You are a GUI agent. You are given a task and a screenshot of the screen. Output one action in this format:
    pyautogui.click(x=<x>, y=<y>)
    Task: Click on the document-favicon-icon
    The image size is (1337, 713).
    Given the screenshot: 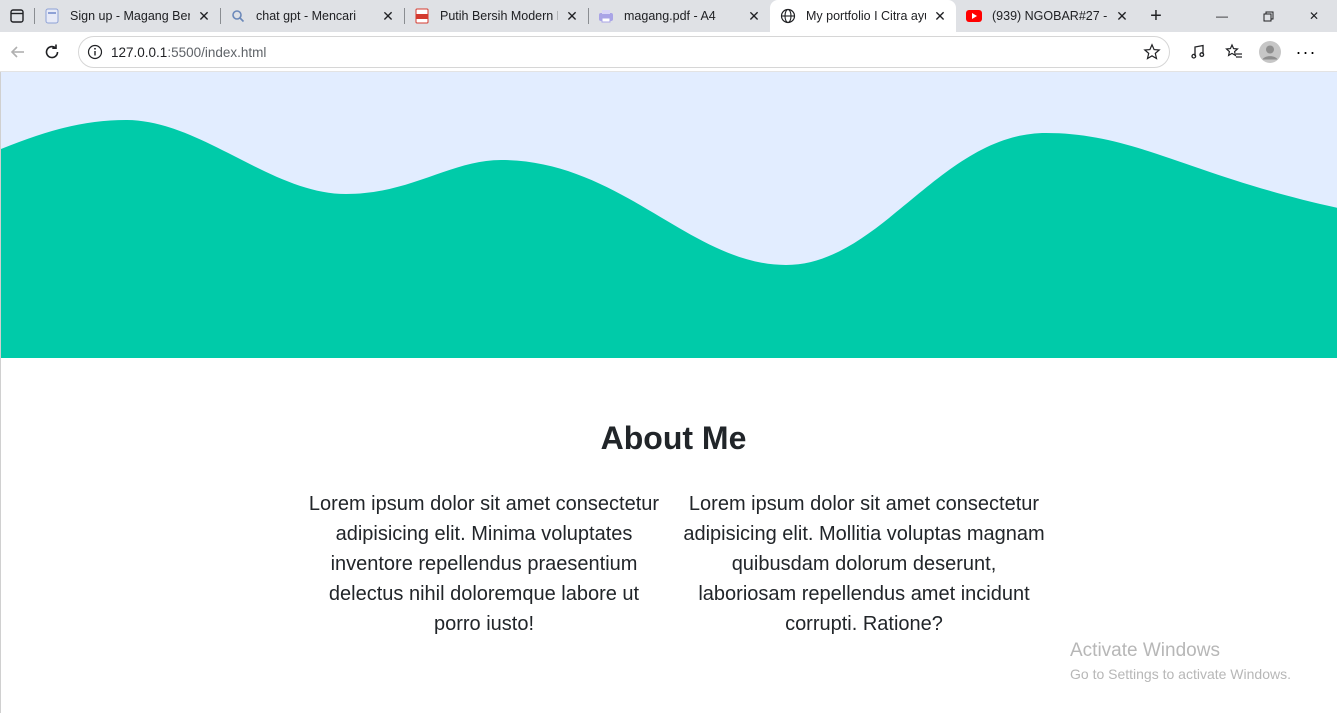 What is the action you would take?
    pyautogui.click(x=52, y=16)
    